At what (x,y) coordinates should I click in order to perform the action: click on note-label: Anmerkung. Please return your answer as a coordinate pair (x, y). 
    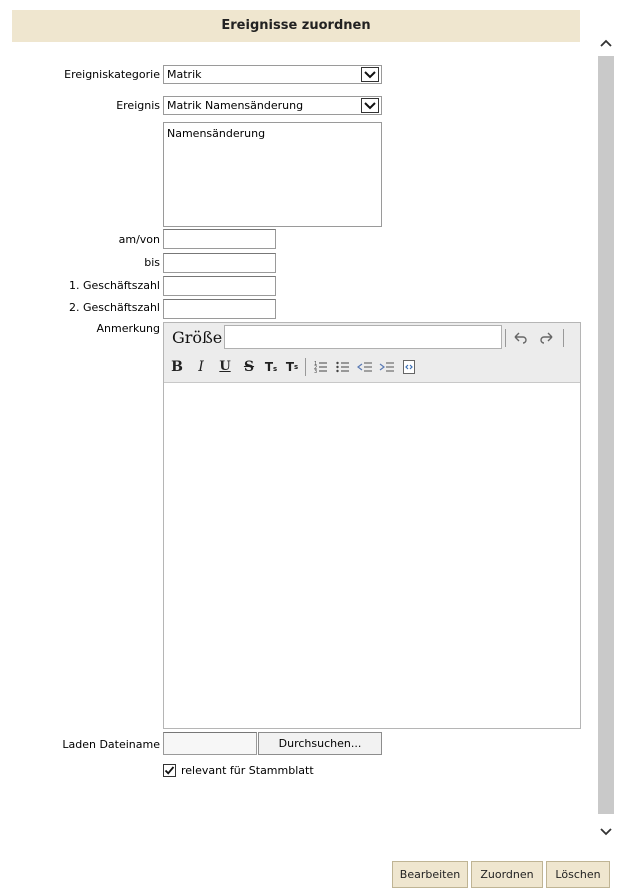
    Looking at the image, I should click on (128, 328).